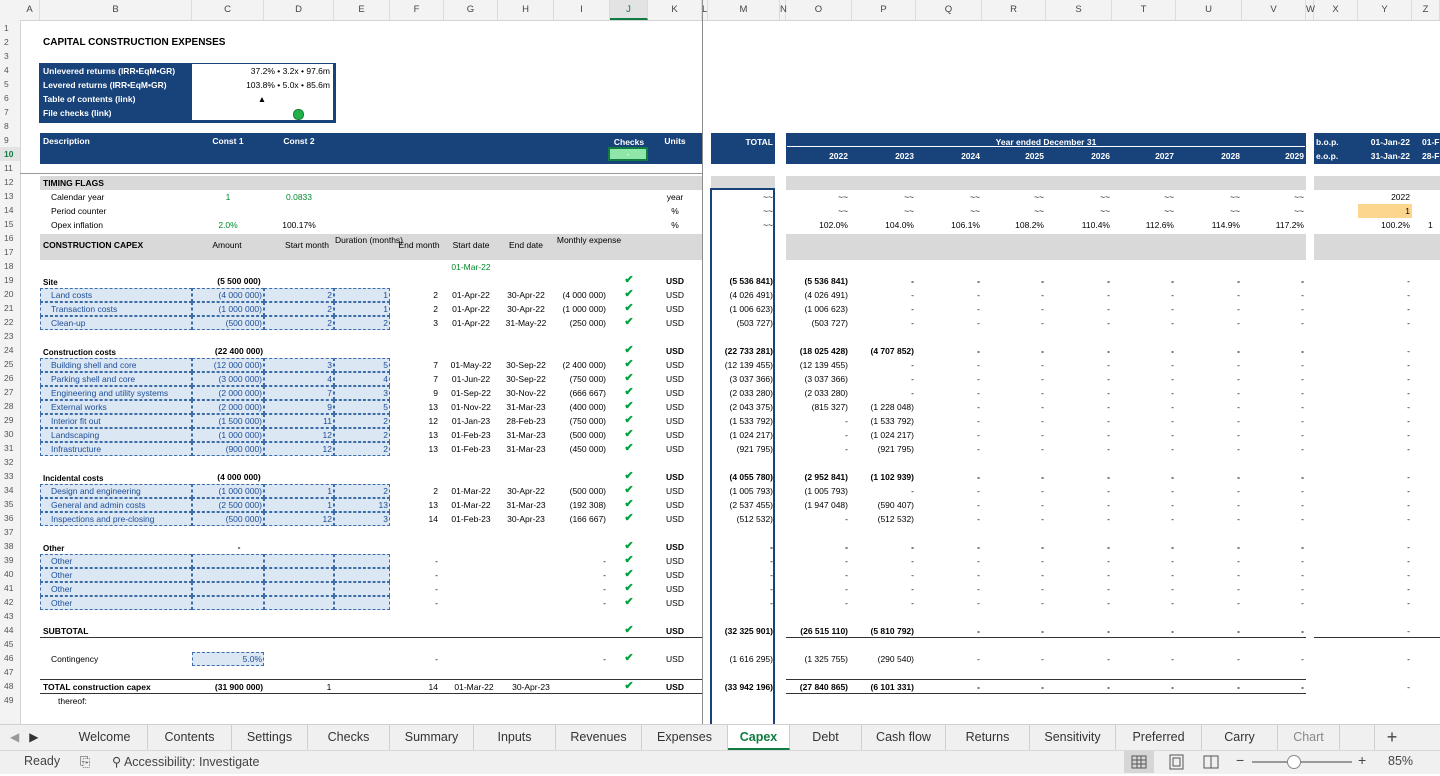  Describe the element at coordinates (10, 84) in the screenshot. I see `row-header-5: 5` at that location.